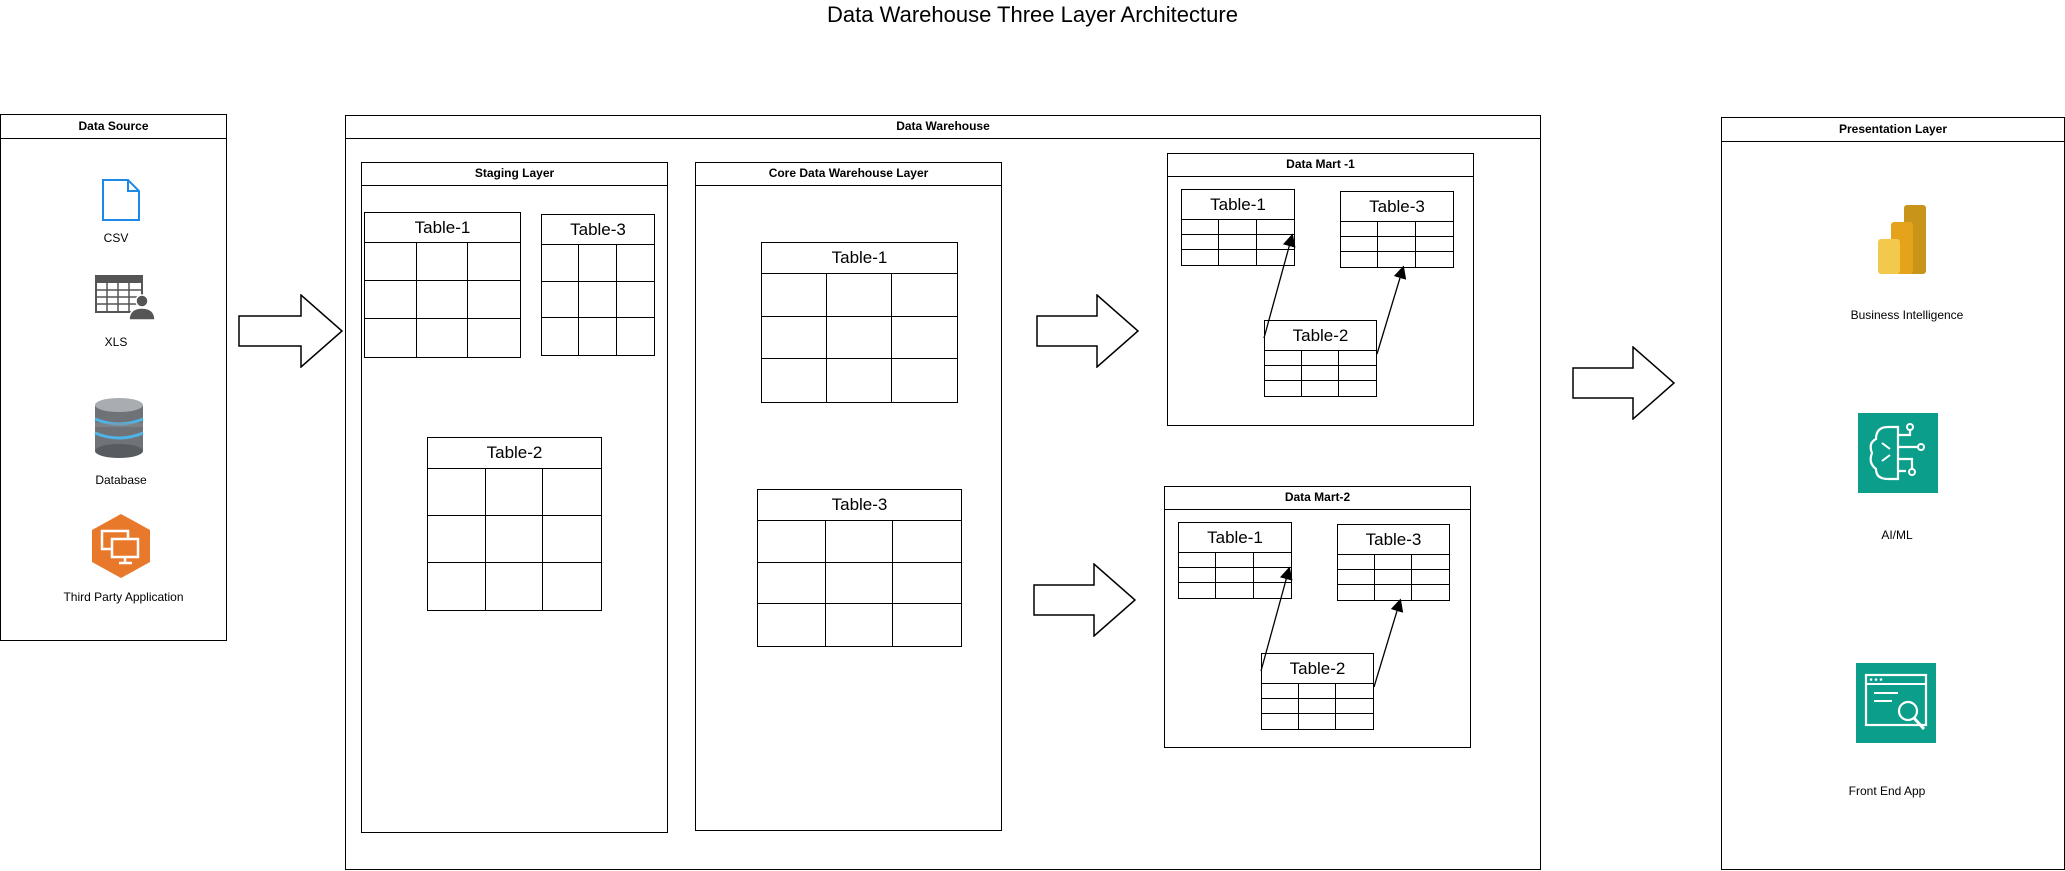  I want to click on ai-ml-icon, so click(1898, 453).